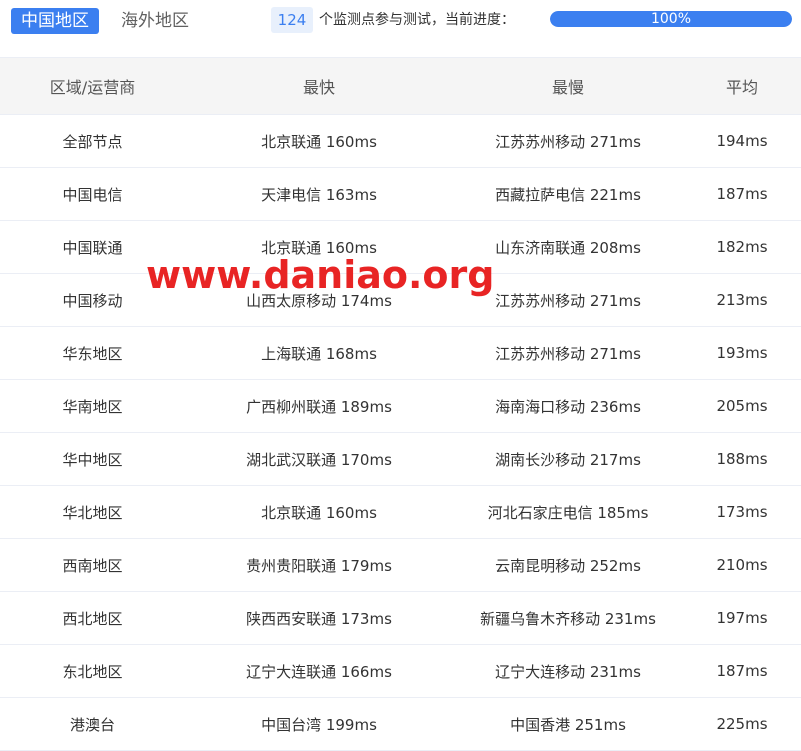  Describe the element at coordinates (742, 86) in the screenshot. I see `header-average: 平均` at that location.